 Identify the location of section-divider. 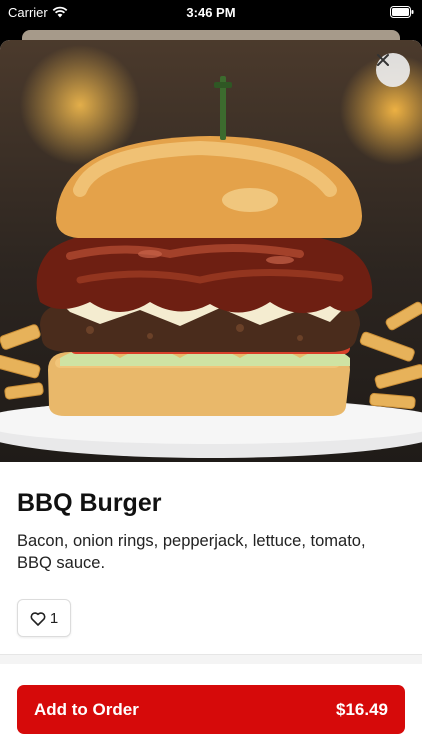
(211, 659).